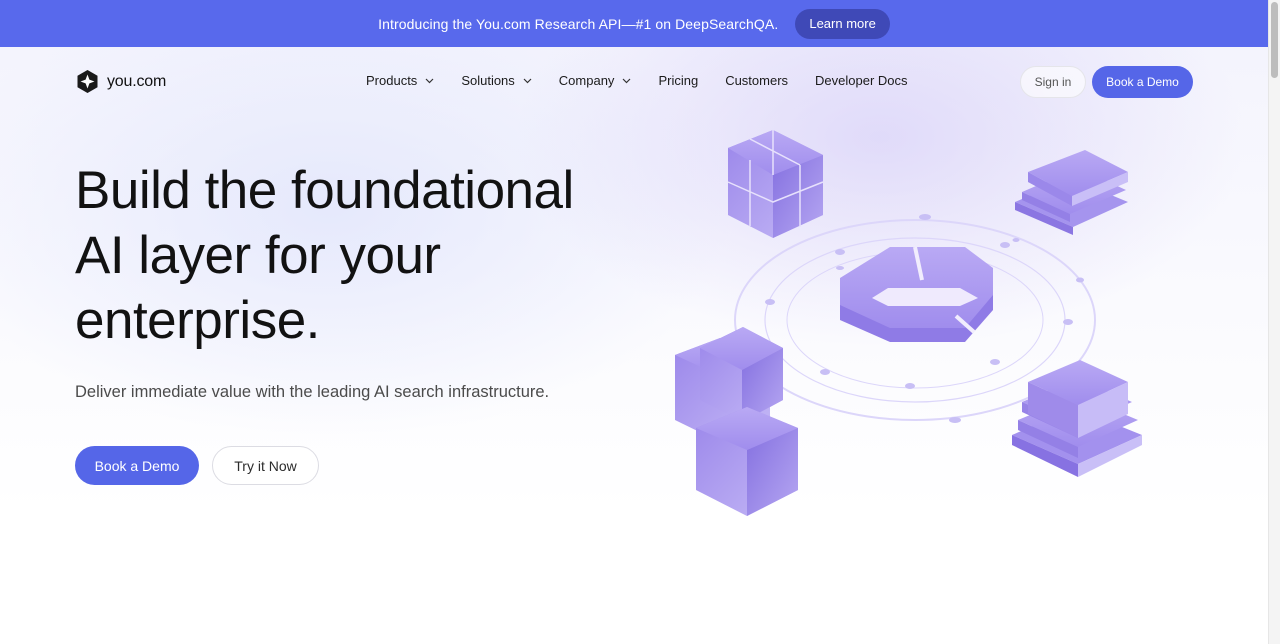 Image resolution: width=1280 pixels, height=644 pixels. Describe the element at coordinates (736, 421) in the screenshot. I see `cubes-left` at that location.